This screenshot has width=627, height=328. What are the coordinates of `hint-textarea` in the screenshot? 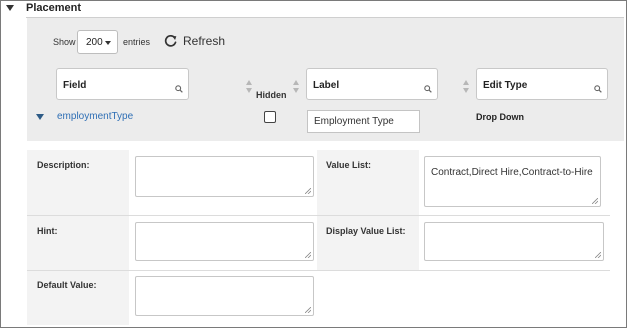 It's located at (224, 241).